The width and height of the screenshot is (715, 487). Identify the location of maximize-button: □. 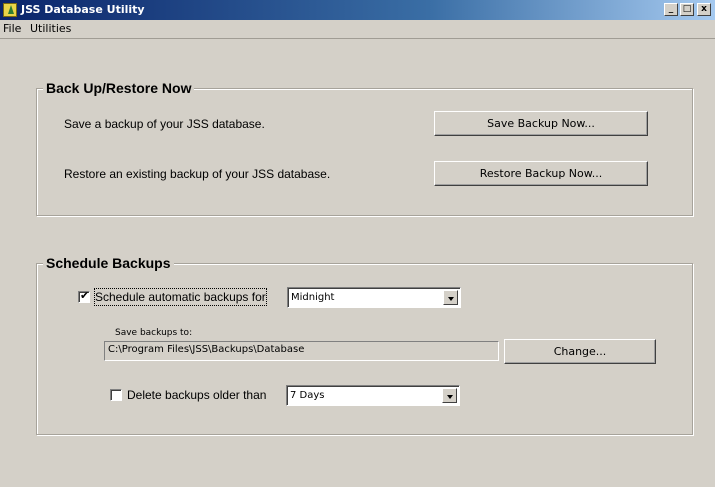
(687, 9).